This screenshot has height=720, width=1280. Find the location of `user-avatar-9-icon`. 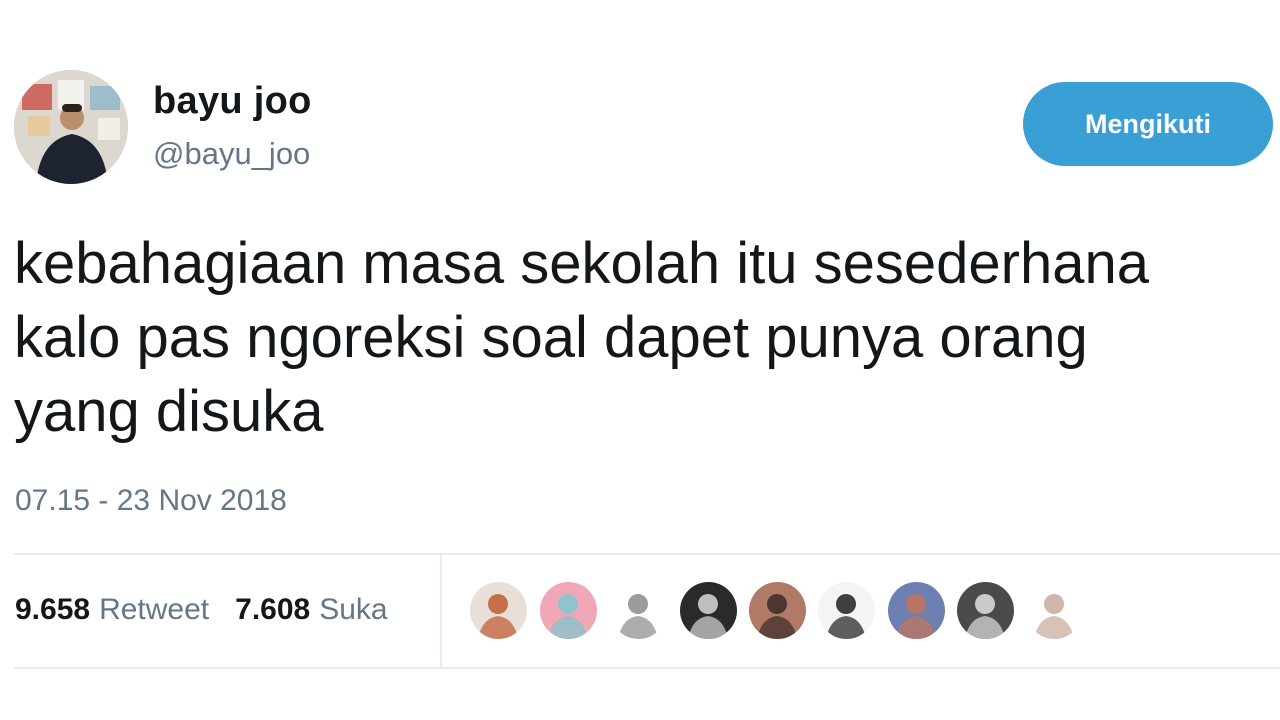

user-avatar-9-icon is located at coordinates (1054, 610).